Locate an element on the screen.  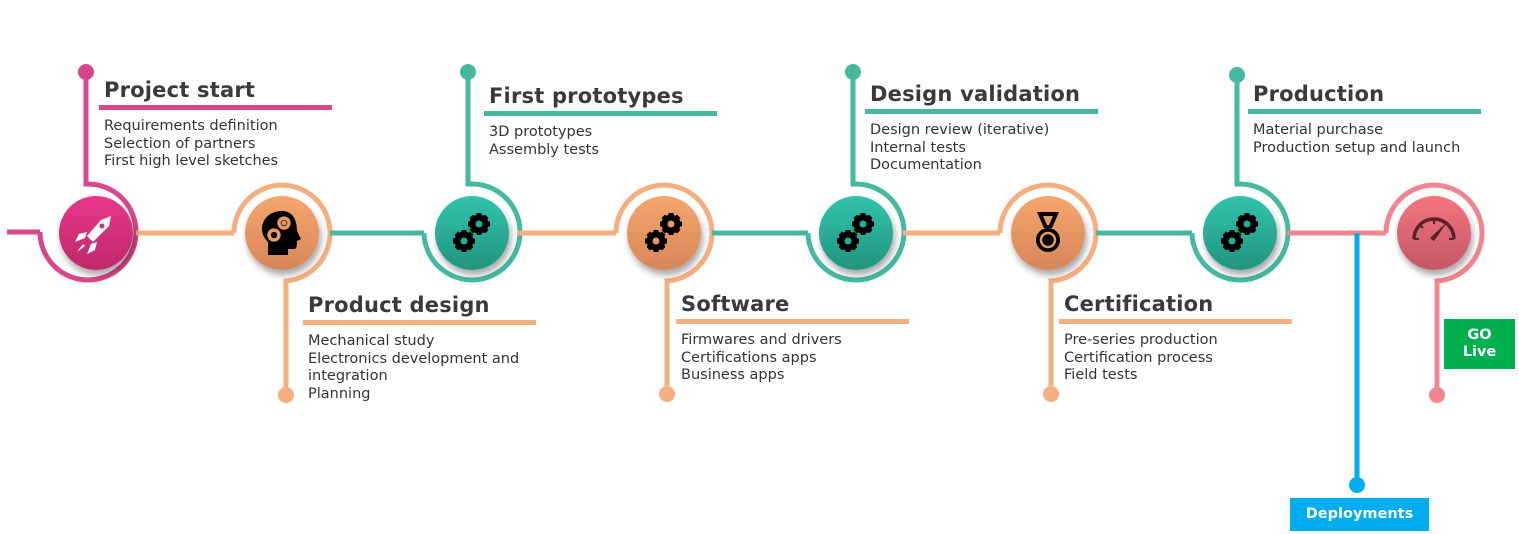
stage-title: Production is located at coordinates (1319, 94).